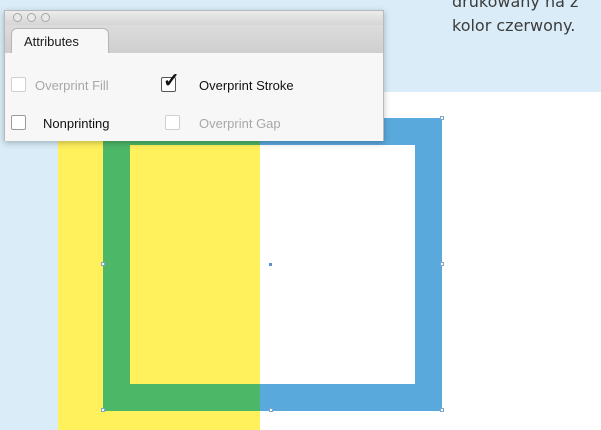 This screenshot has height=430, width=601. I want to click on selection-handle-bottom-right, so click(442, 410).